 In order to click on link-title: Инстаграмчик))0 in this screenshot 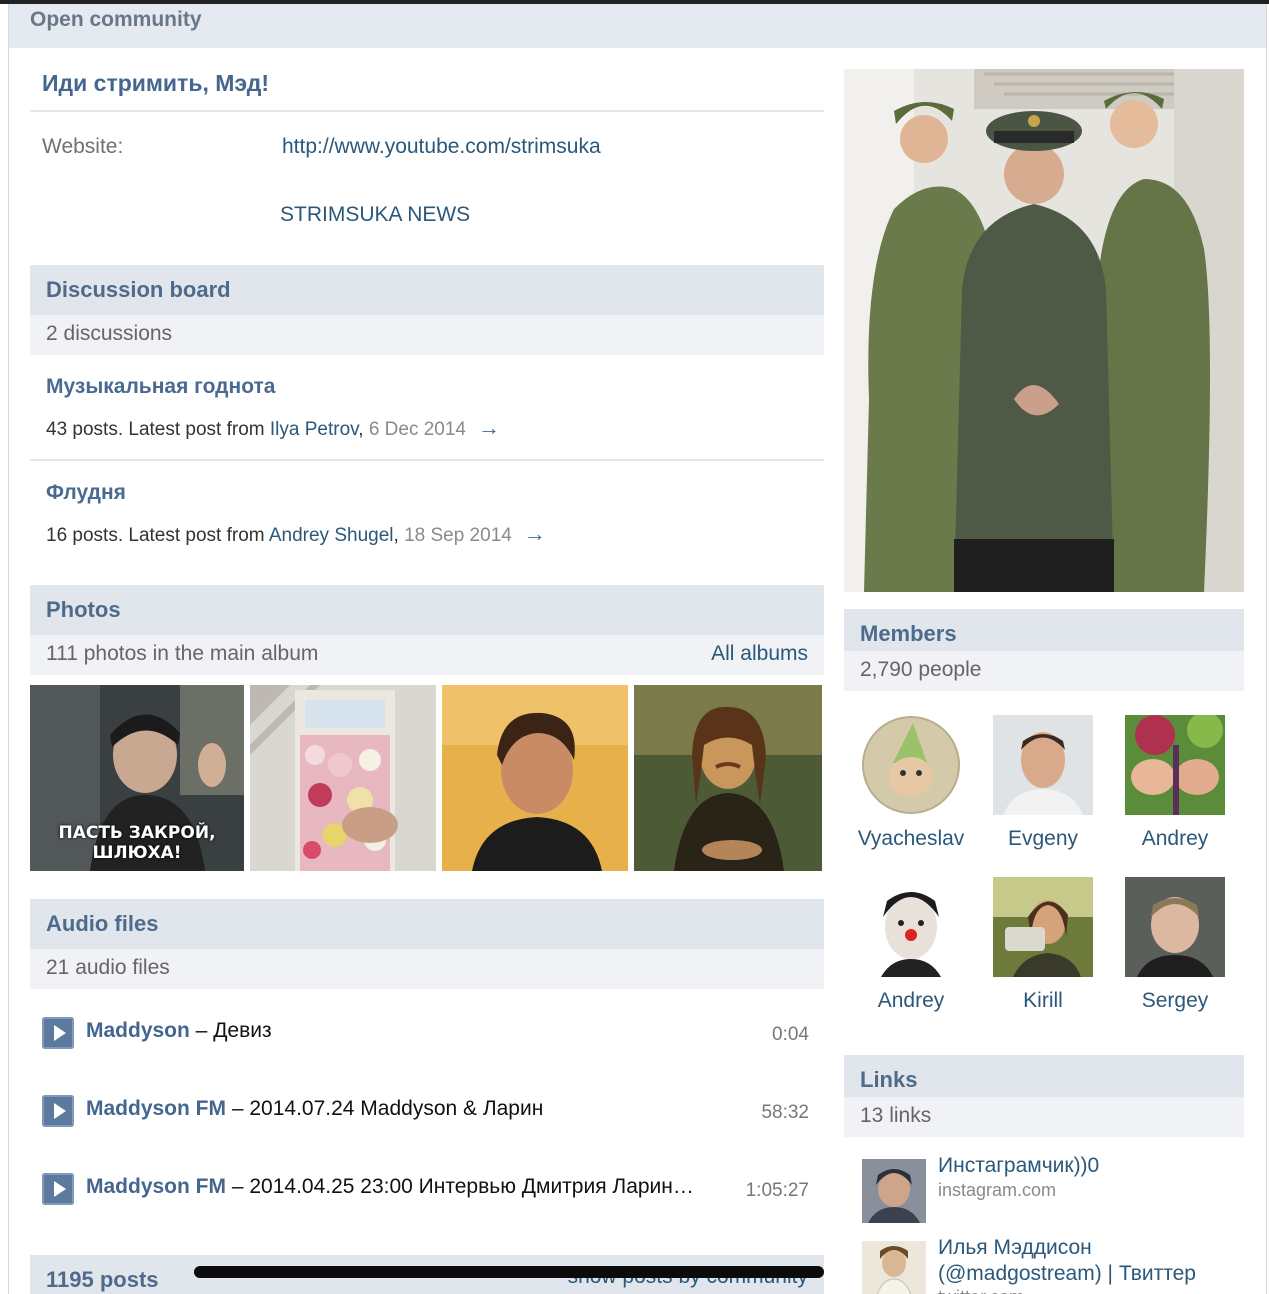, I will do `click(1088, 1166)`.